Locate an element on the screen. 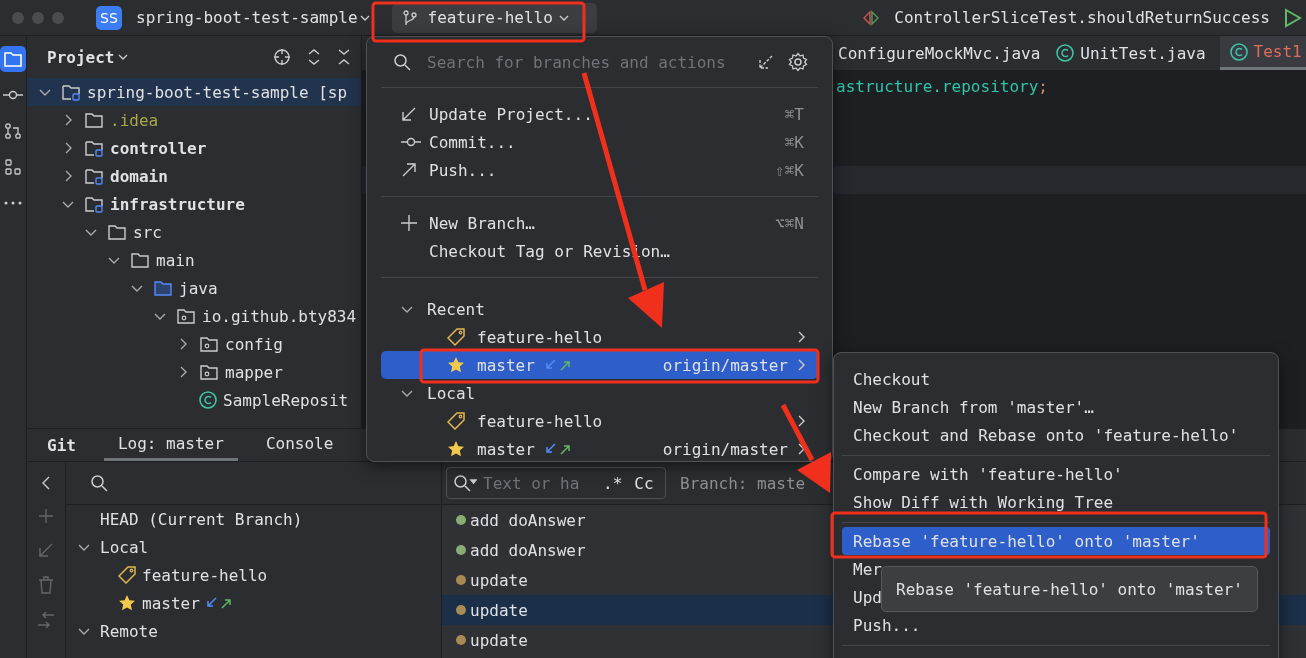  code-line: astructure.repository; is located at coordinates (942, 86).